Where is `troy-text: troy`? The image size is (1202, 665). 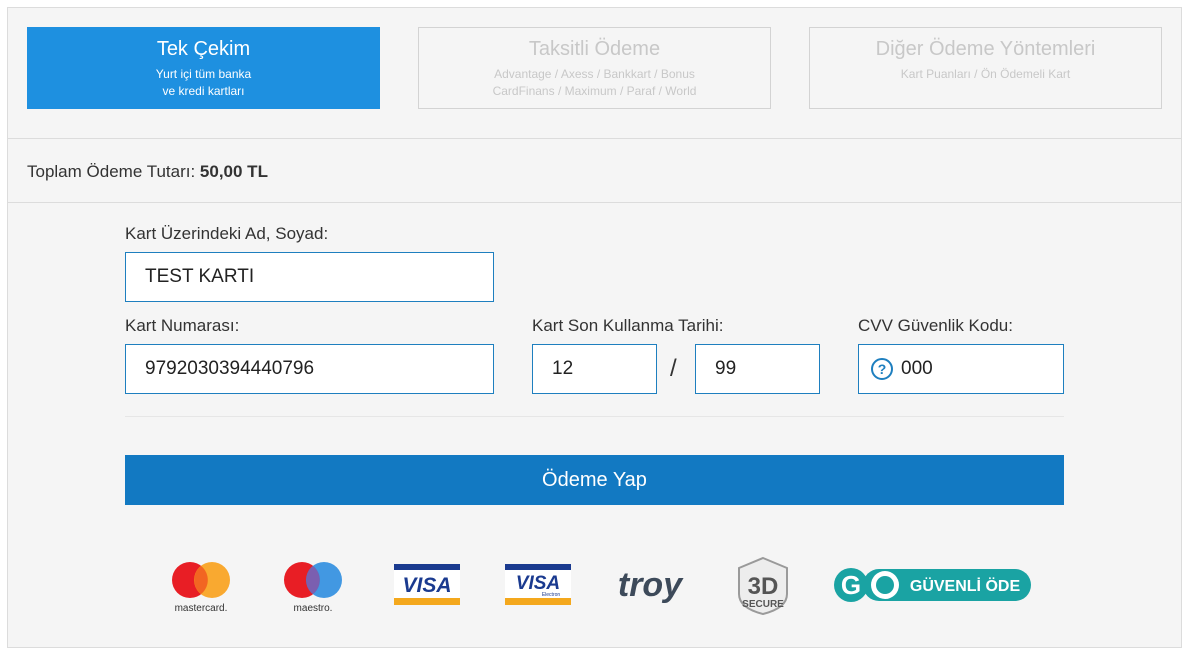
troy-text: troy is located at coordinates (651, 585).